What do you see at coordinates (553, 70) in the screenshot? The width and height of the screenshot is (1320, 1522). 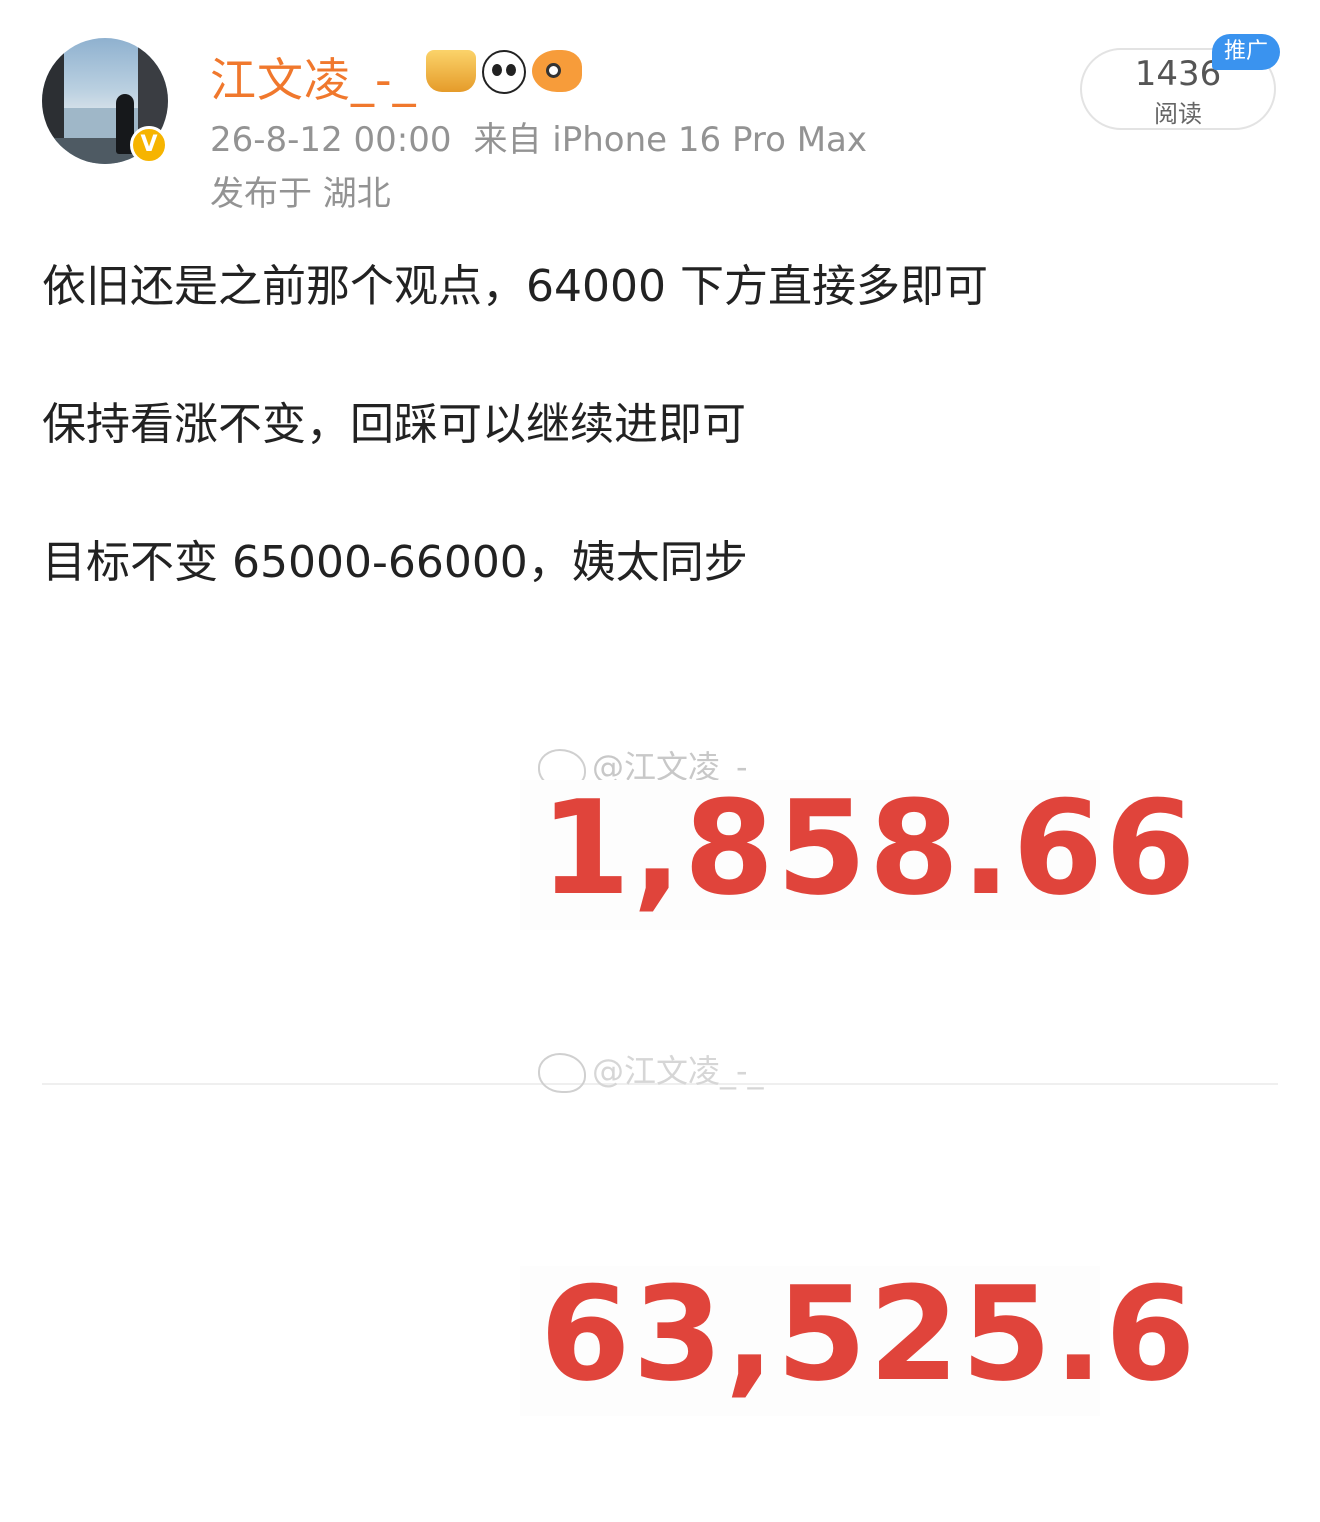 I see `fish-eye` at bounding box center [553, 70].